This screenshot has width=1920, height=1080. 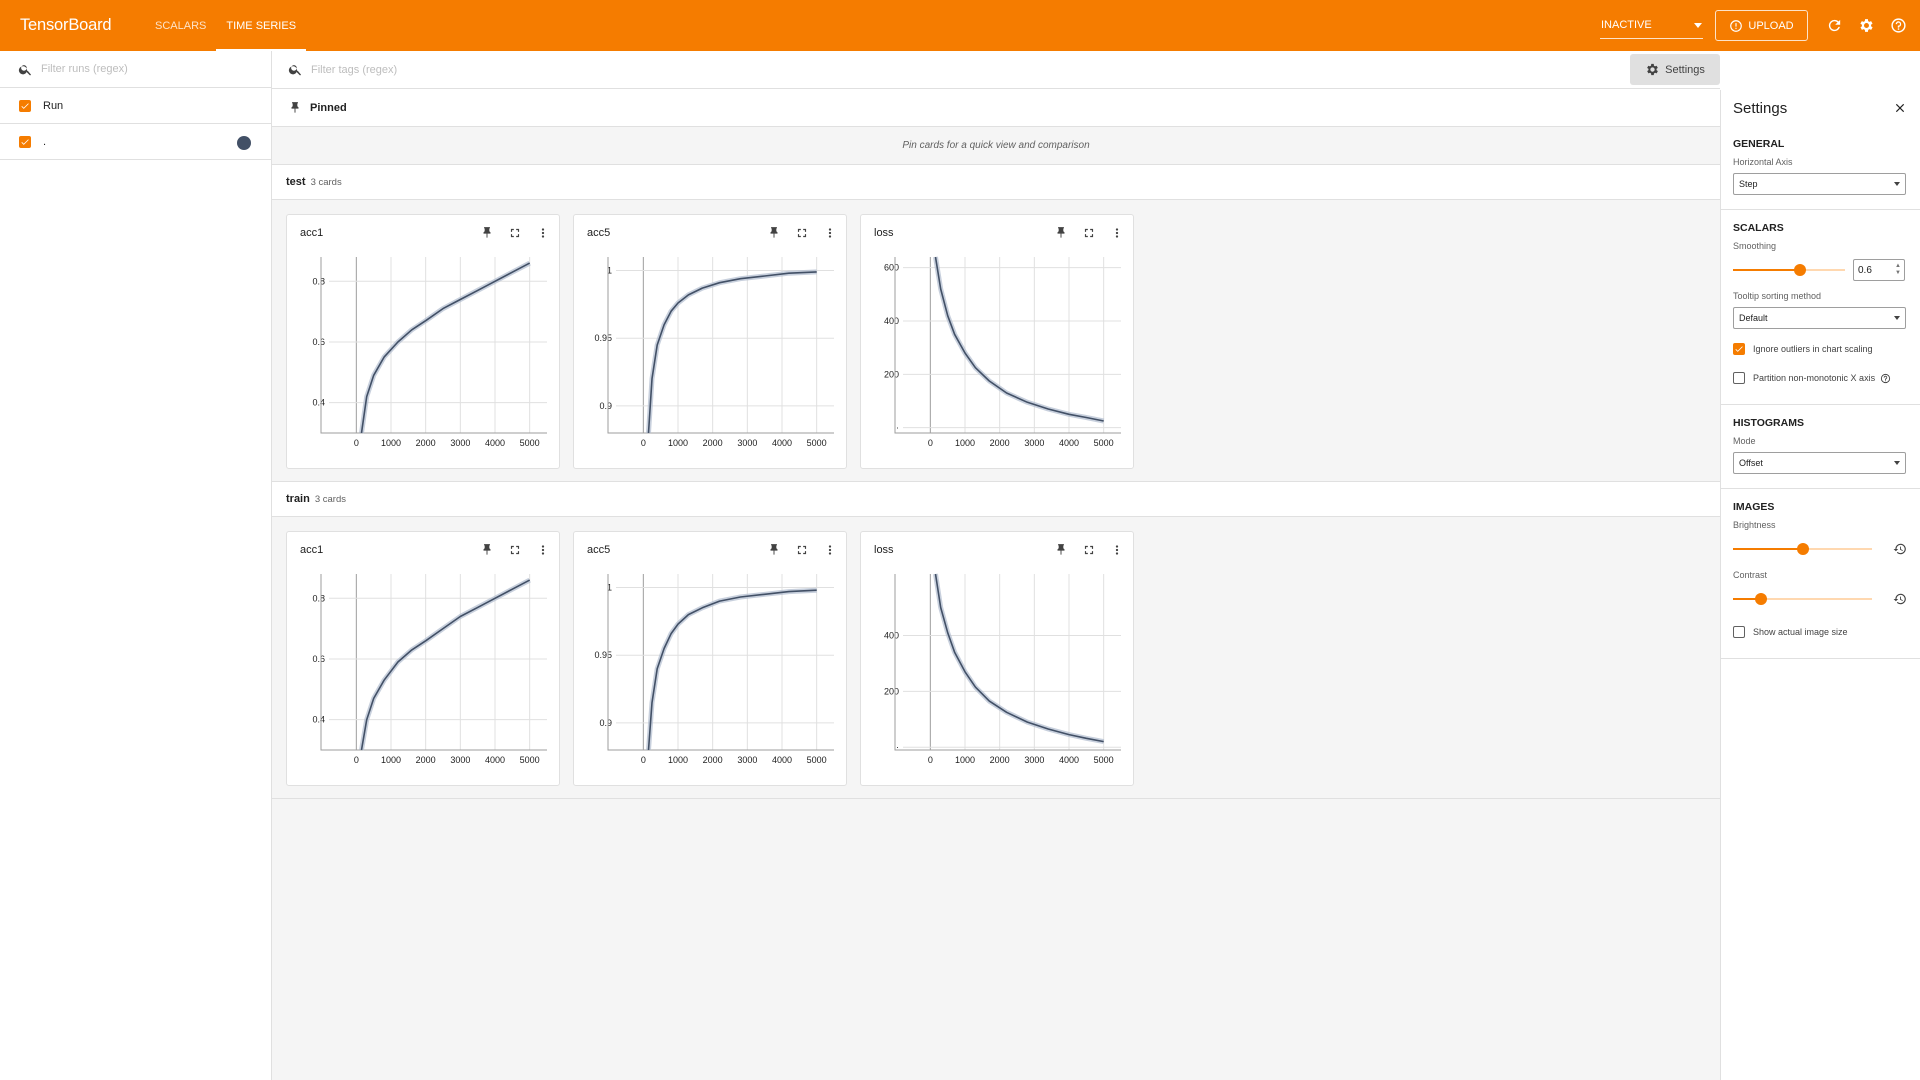 I want to click on partition-row: Partition non-monotonic X axis, so click(x=1820, y=378).